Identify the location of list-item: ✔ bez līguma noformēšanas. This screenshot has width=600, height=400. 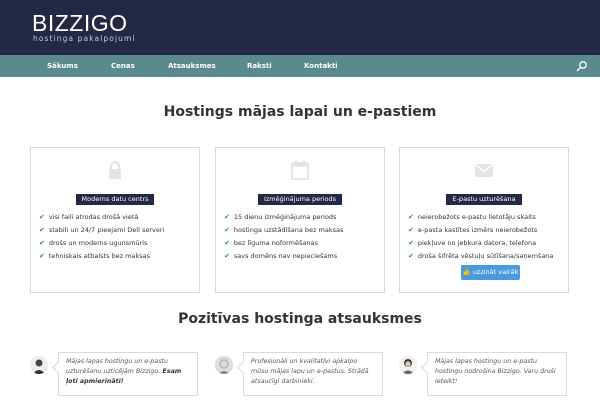
(271, 243).